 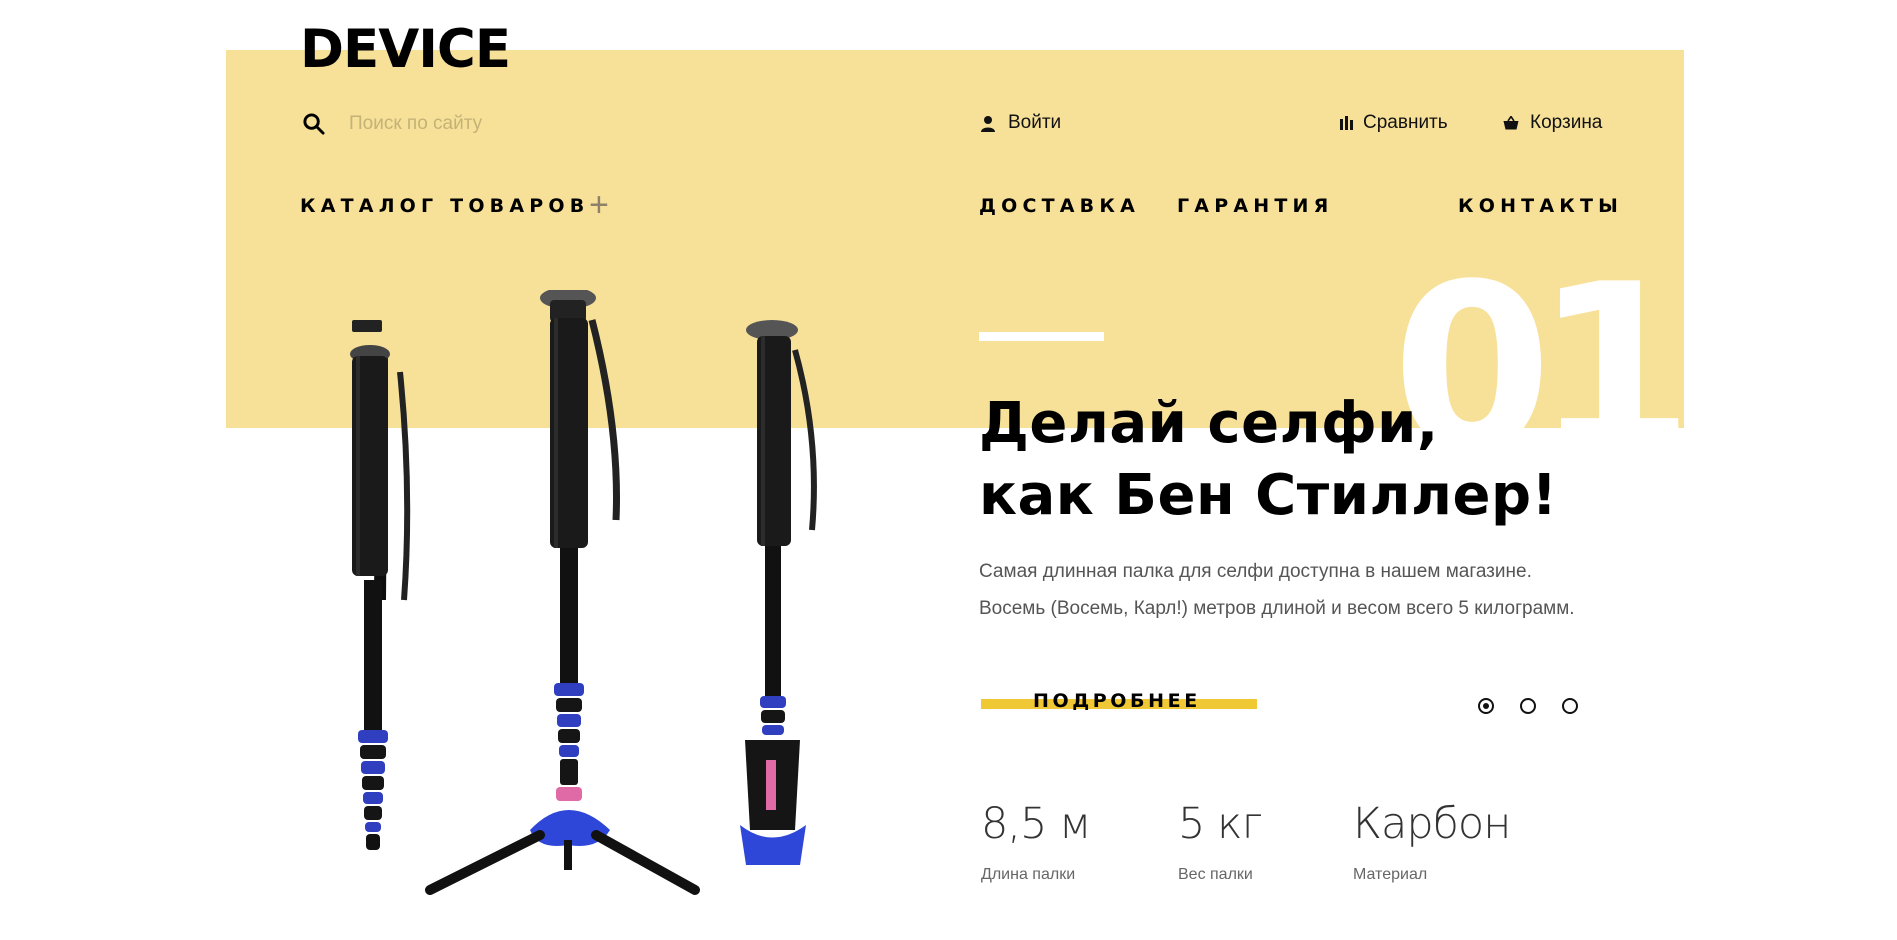 I want to click on stat-material: Карбон Материал, so click(x=1432, y=841).